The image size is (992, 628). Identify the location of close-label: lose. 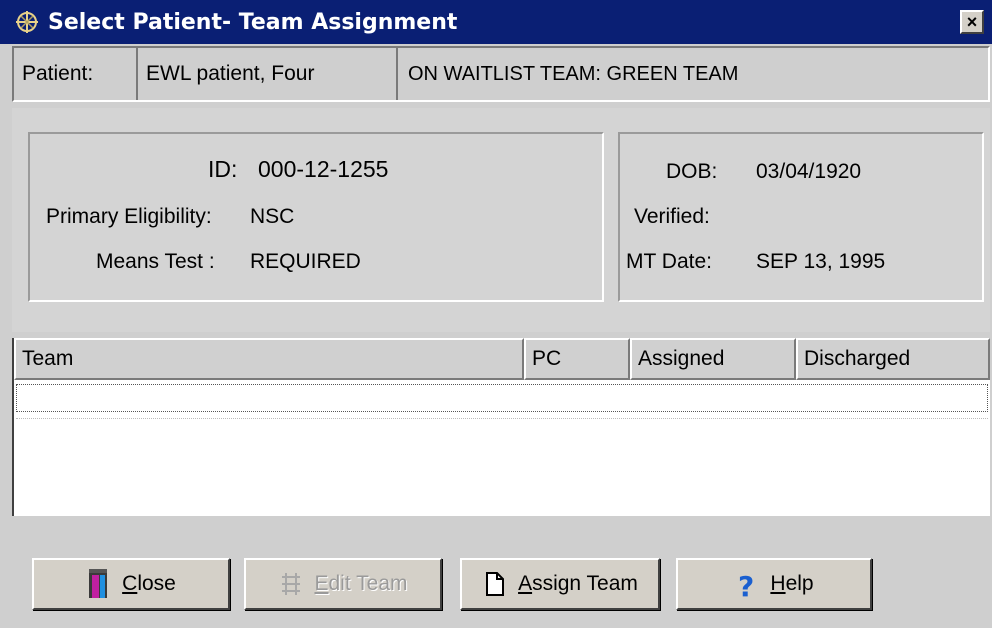
(156, 583).